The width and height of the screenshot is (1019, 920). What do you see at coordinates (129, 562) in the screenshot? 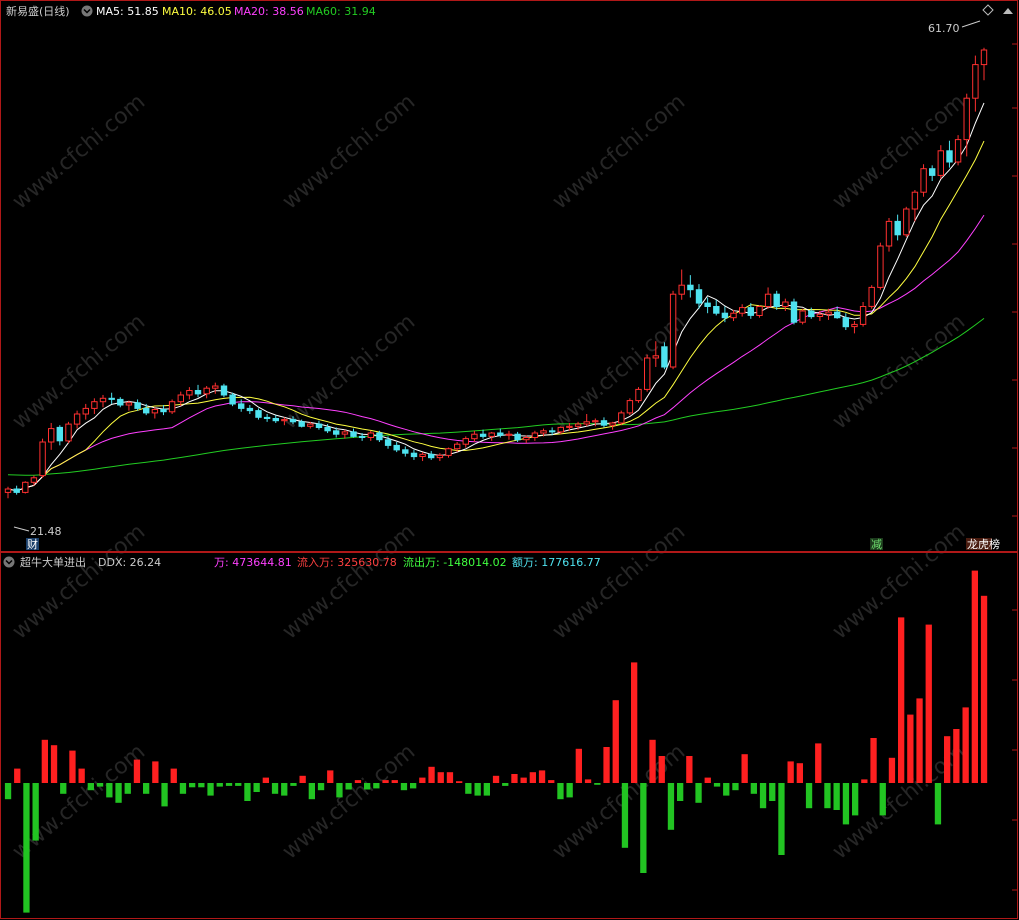
I see `ddx-value: DDX: 26.24` at bounding box center [129, 562].